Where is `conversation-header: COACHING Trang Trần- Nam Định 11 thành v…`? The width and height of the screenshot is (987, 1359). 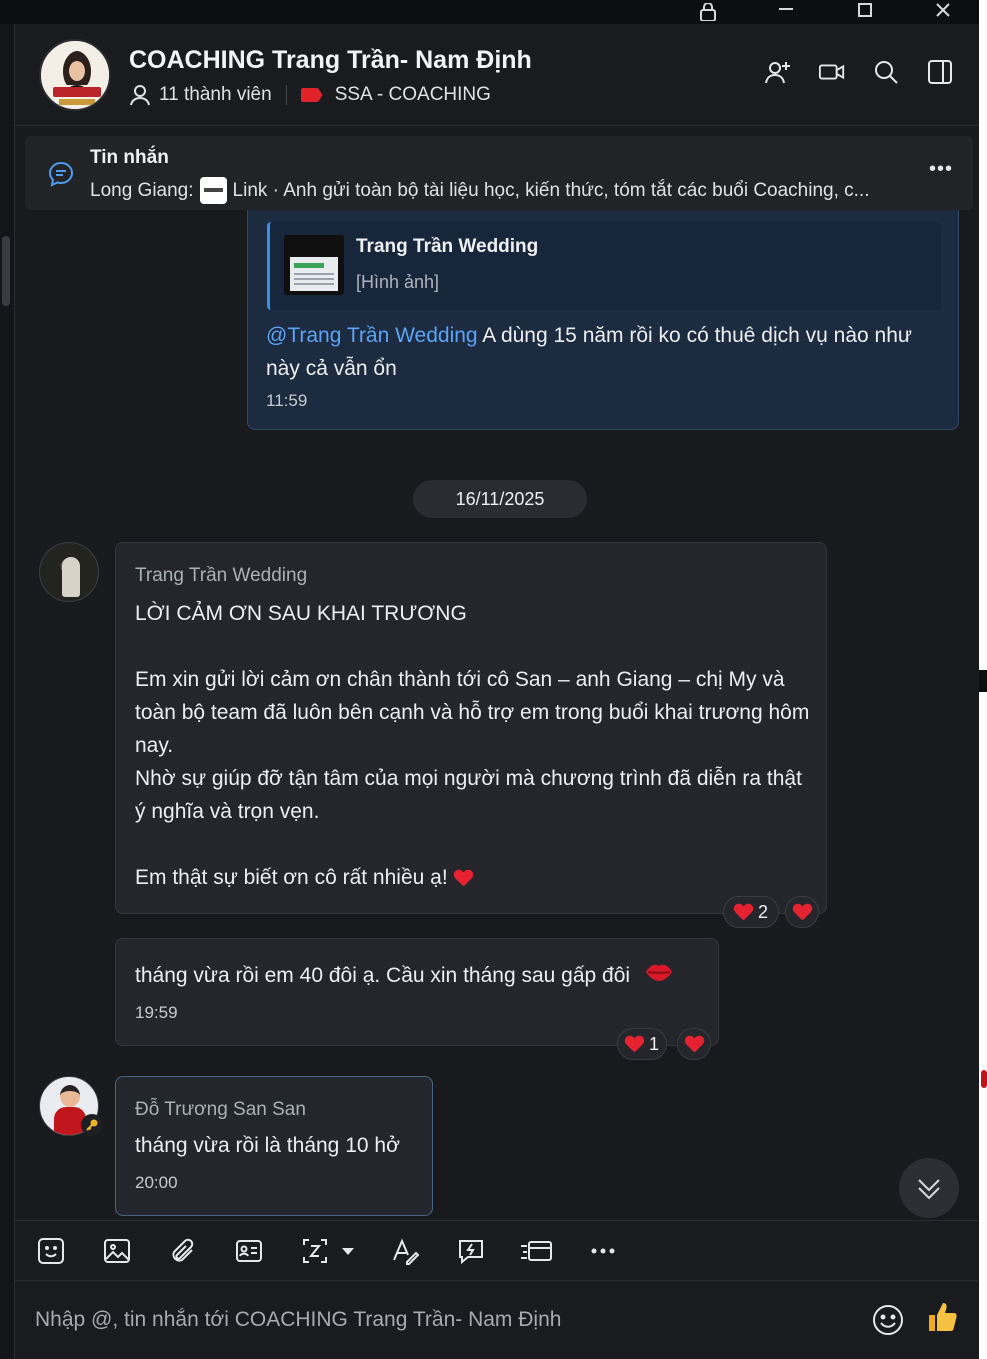 conversation-header: COACHING Trang Trần- Nam Định 11 thành v… is located at coordinates (497, 75).